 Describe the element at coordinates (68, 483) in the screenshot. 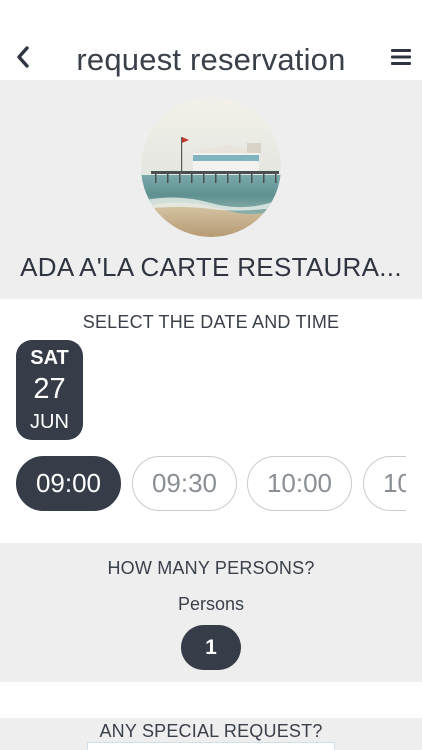

I see `time-slot-selected: 09:00` at that location.